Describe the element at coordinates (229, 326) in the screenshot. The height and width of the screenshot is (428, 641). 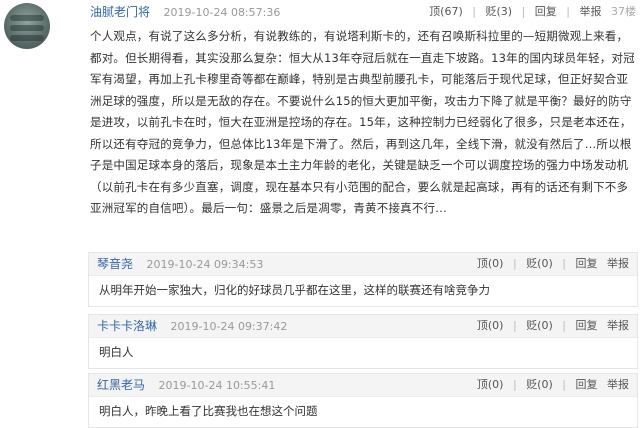
I see `reply-time: 2019-10-24 09:37:42` at that location.